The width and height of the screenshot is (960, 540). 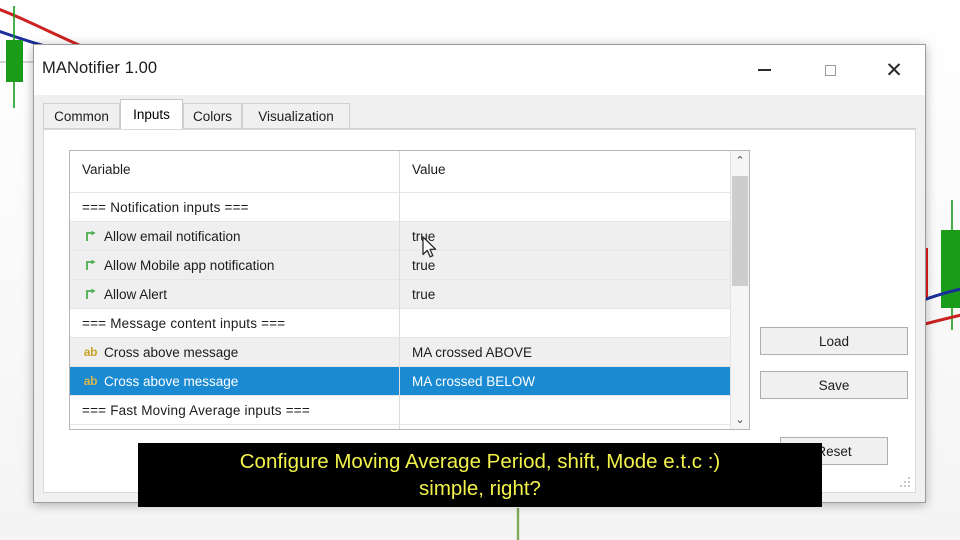 What do you see at coordinates (429, 169) in the screenshot?
I see `header-value: Value` at bounding box center [429, 169].